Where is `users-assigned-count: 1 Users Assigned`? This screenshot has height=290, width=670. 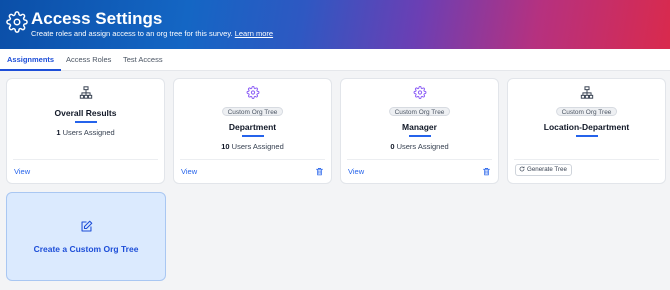 users-assigned-count: 1 Users Assigned is located at coordinates (85, 132).